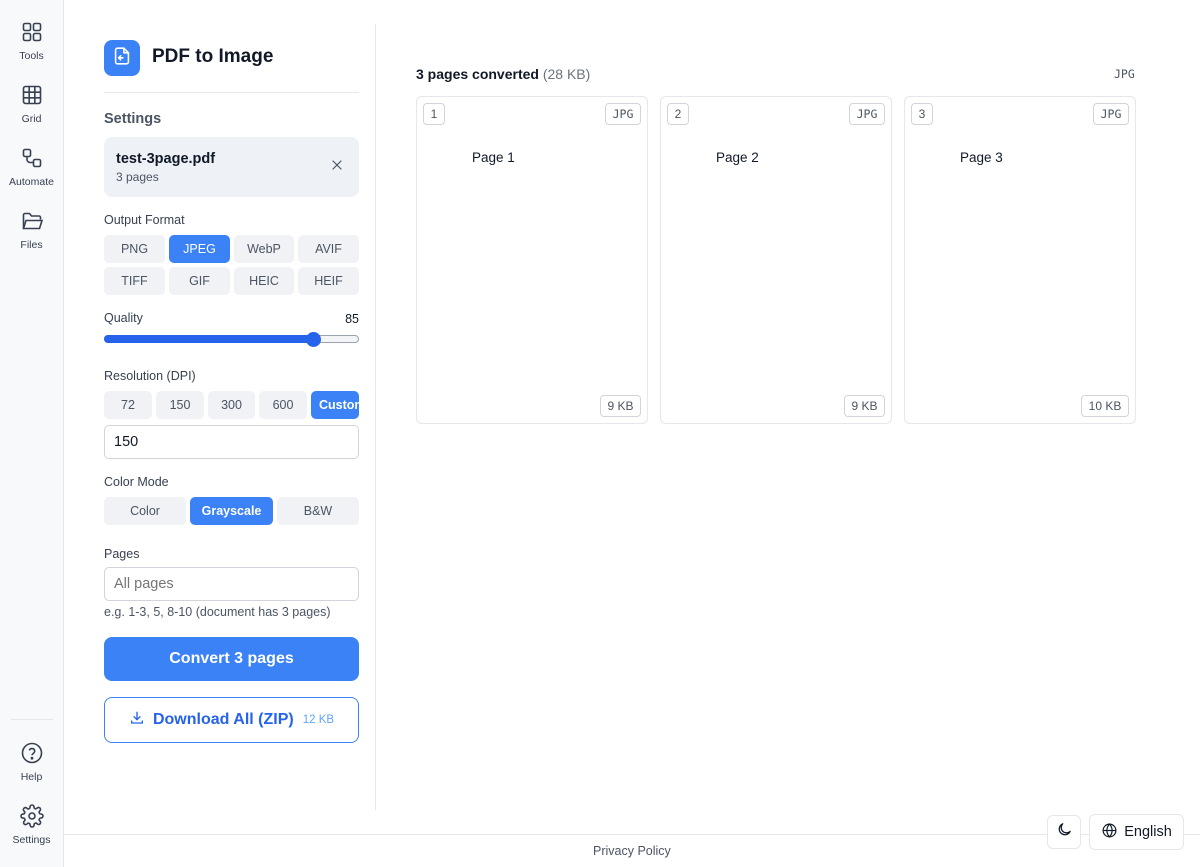 The image size is (1200, 867). Describe the element at coordinates (31, 840) in the screenshot. I see `sidebar-item-label: Settings` at that location.